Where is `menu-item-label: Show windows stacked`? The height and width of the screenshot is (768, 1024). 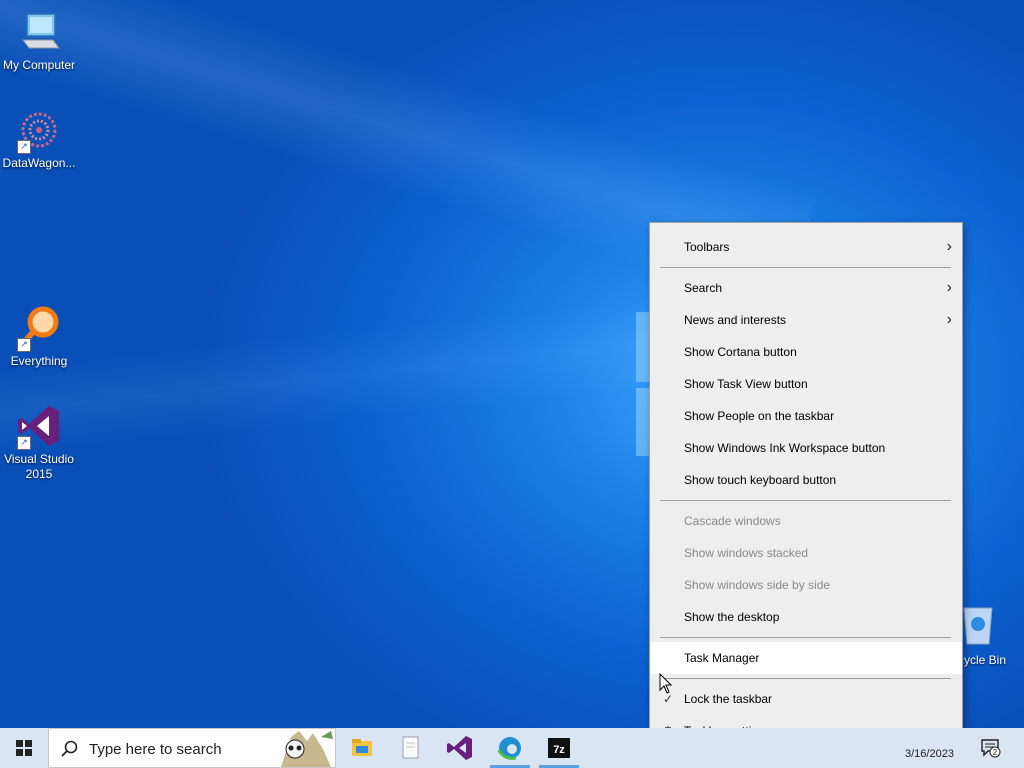
menu-item-label: Show windows stacked is located at coordinates (746, 553).